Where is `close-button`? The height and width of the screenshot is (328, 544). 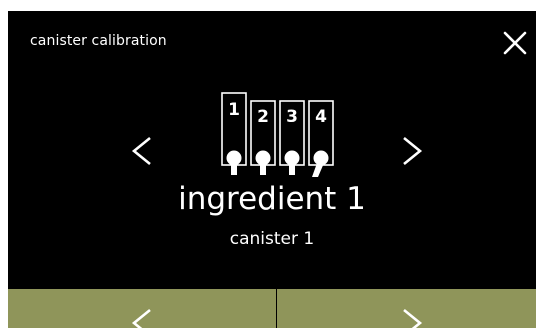
close-button is located at coordinates (515, 43).